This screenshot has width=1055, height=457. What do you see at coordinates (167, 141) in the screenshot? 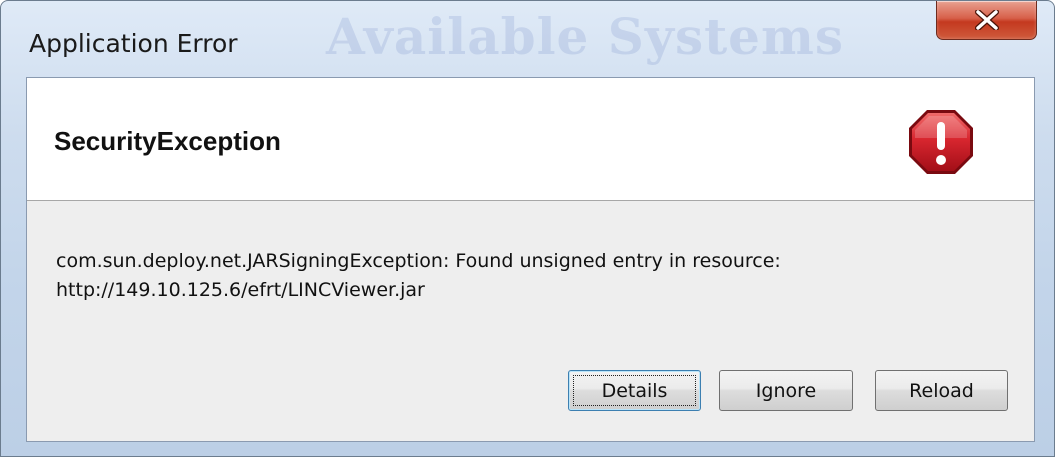
I see `exception-title: SecurityException` at bounding box center [167, 141].